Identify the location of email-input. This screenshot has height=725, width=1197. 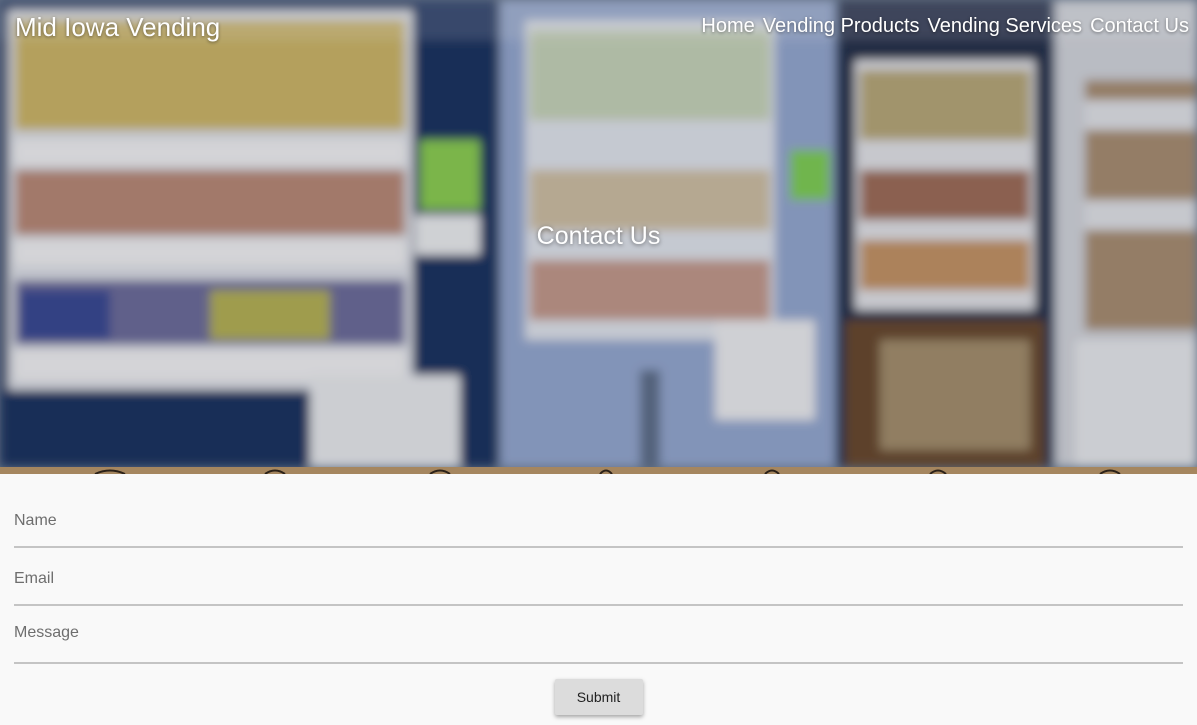
(598, 586).